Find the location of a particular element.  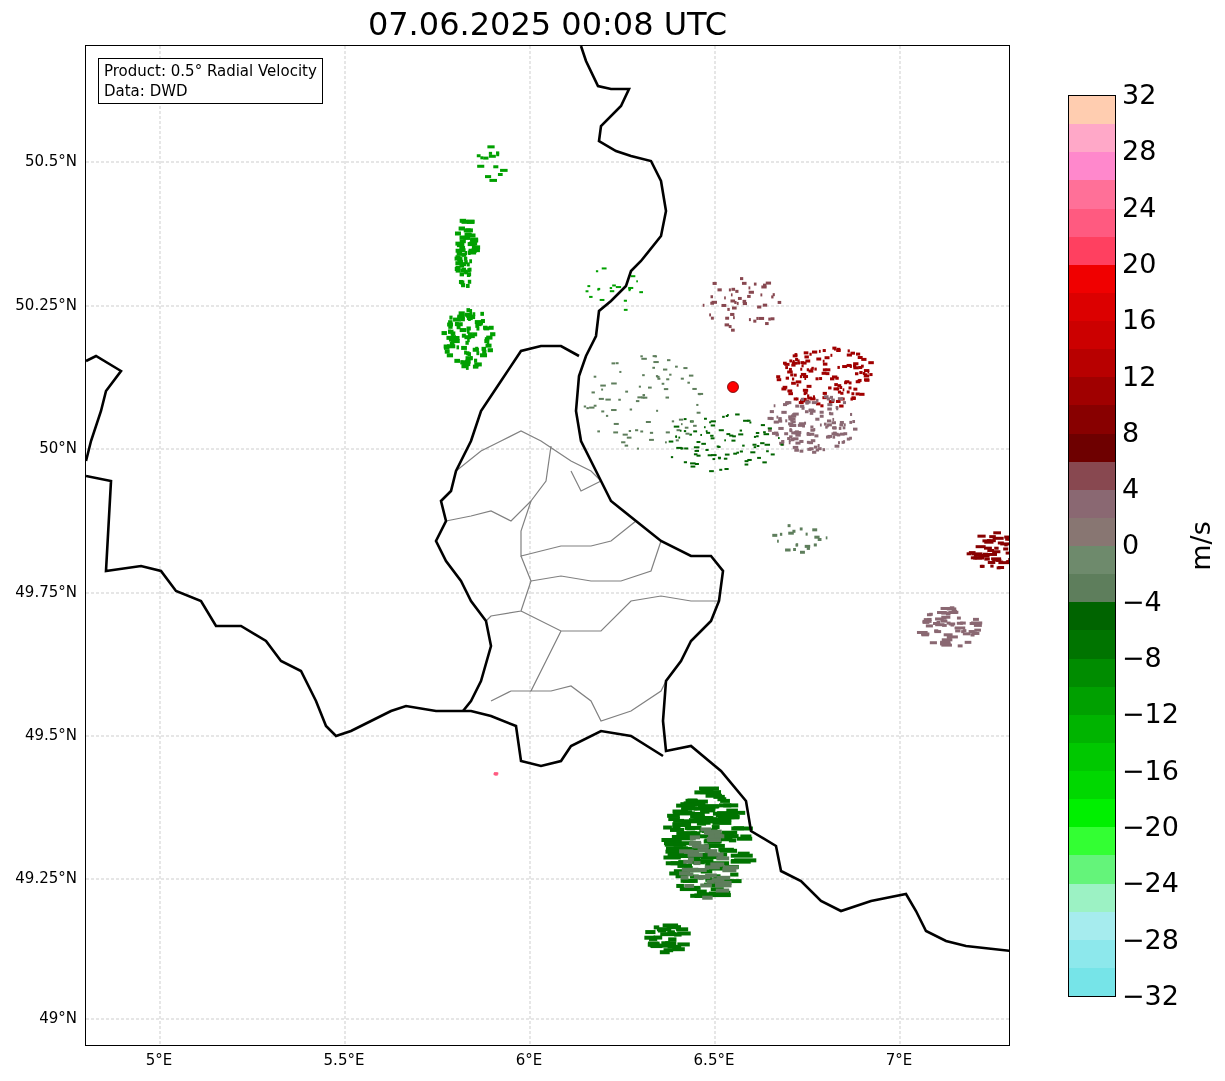

colorbar-tick-label: −28 is located at coordinates (1150, 939).